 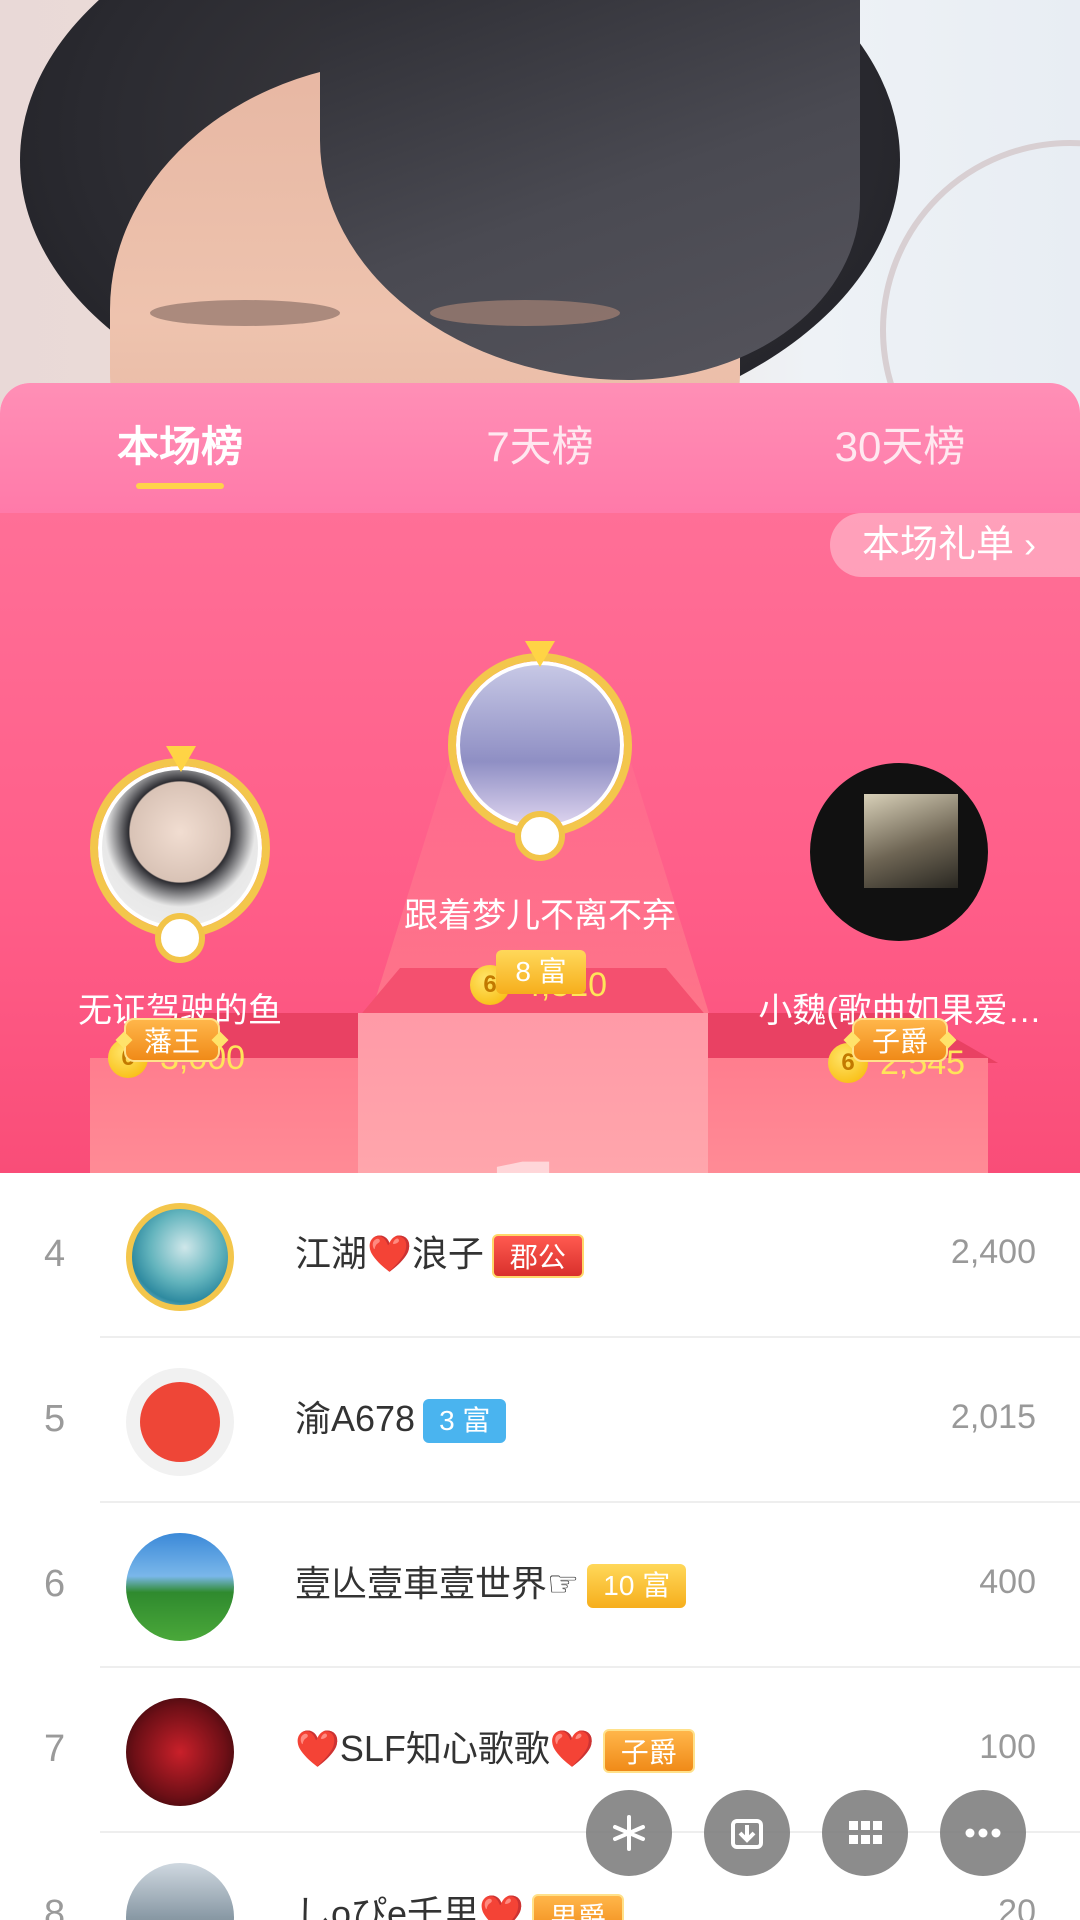 I want to click on avatar-blob, so click(x=180, y=1422).